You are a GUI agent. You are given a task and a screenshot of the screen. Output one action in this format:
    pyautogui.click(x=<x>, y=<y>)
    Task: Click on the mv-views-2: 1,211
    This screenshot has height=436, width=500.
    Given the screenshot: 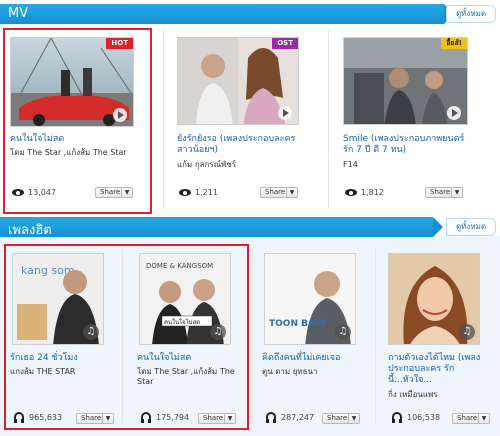 What is the action you would take?
    pyautogui.click(x=206, y=192)
    